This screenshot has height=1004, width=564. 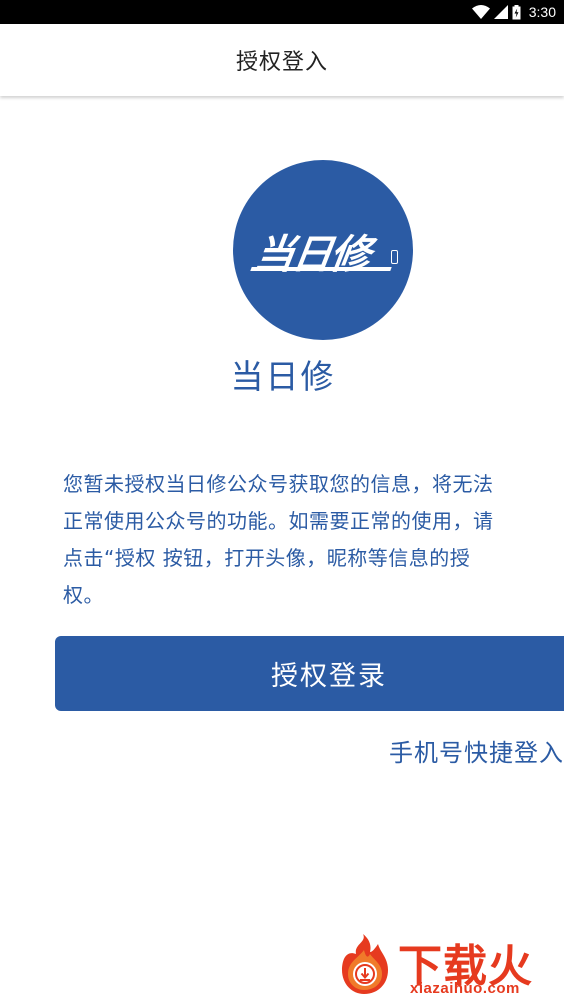 I want to click on app-logo: 当日修, so click(x=323, y=250).